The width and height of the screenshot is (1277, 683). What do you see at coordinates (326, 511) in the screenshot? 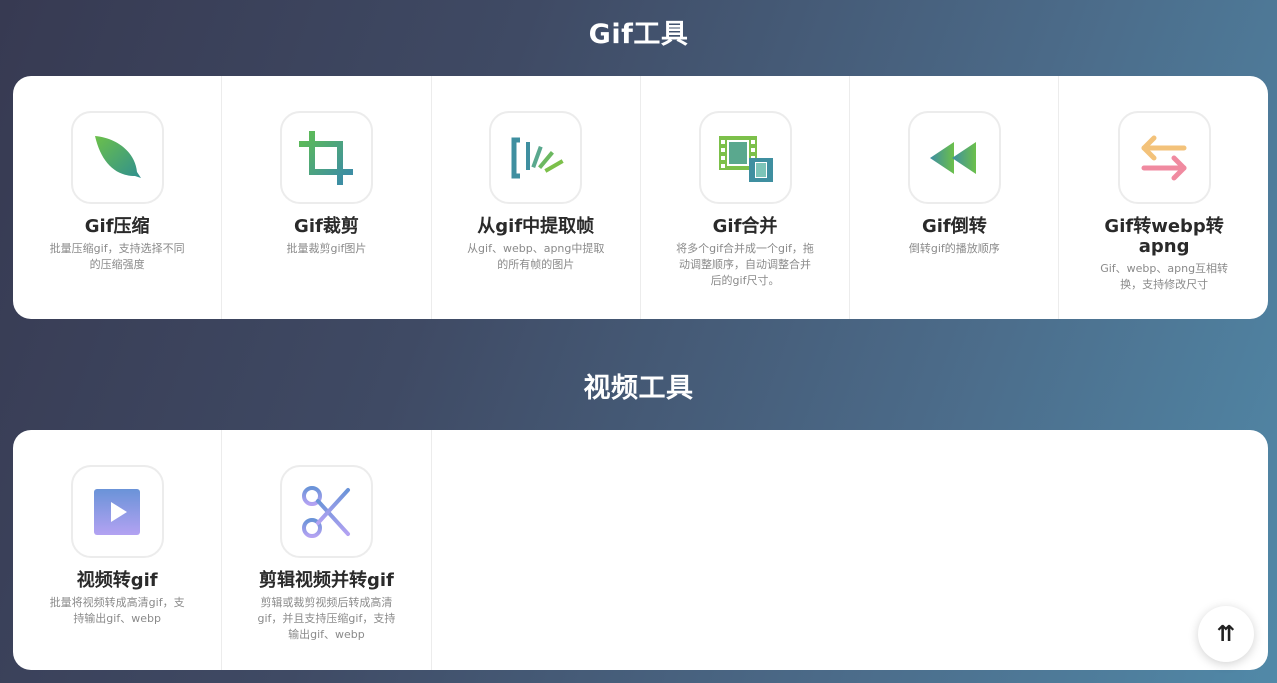
I see `scissors-icon` at bounding box center [326, 511].